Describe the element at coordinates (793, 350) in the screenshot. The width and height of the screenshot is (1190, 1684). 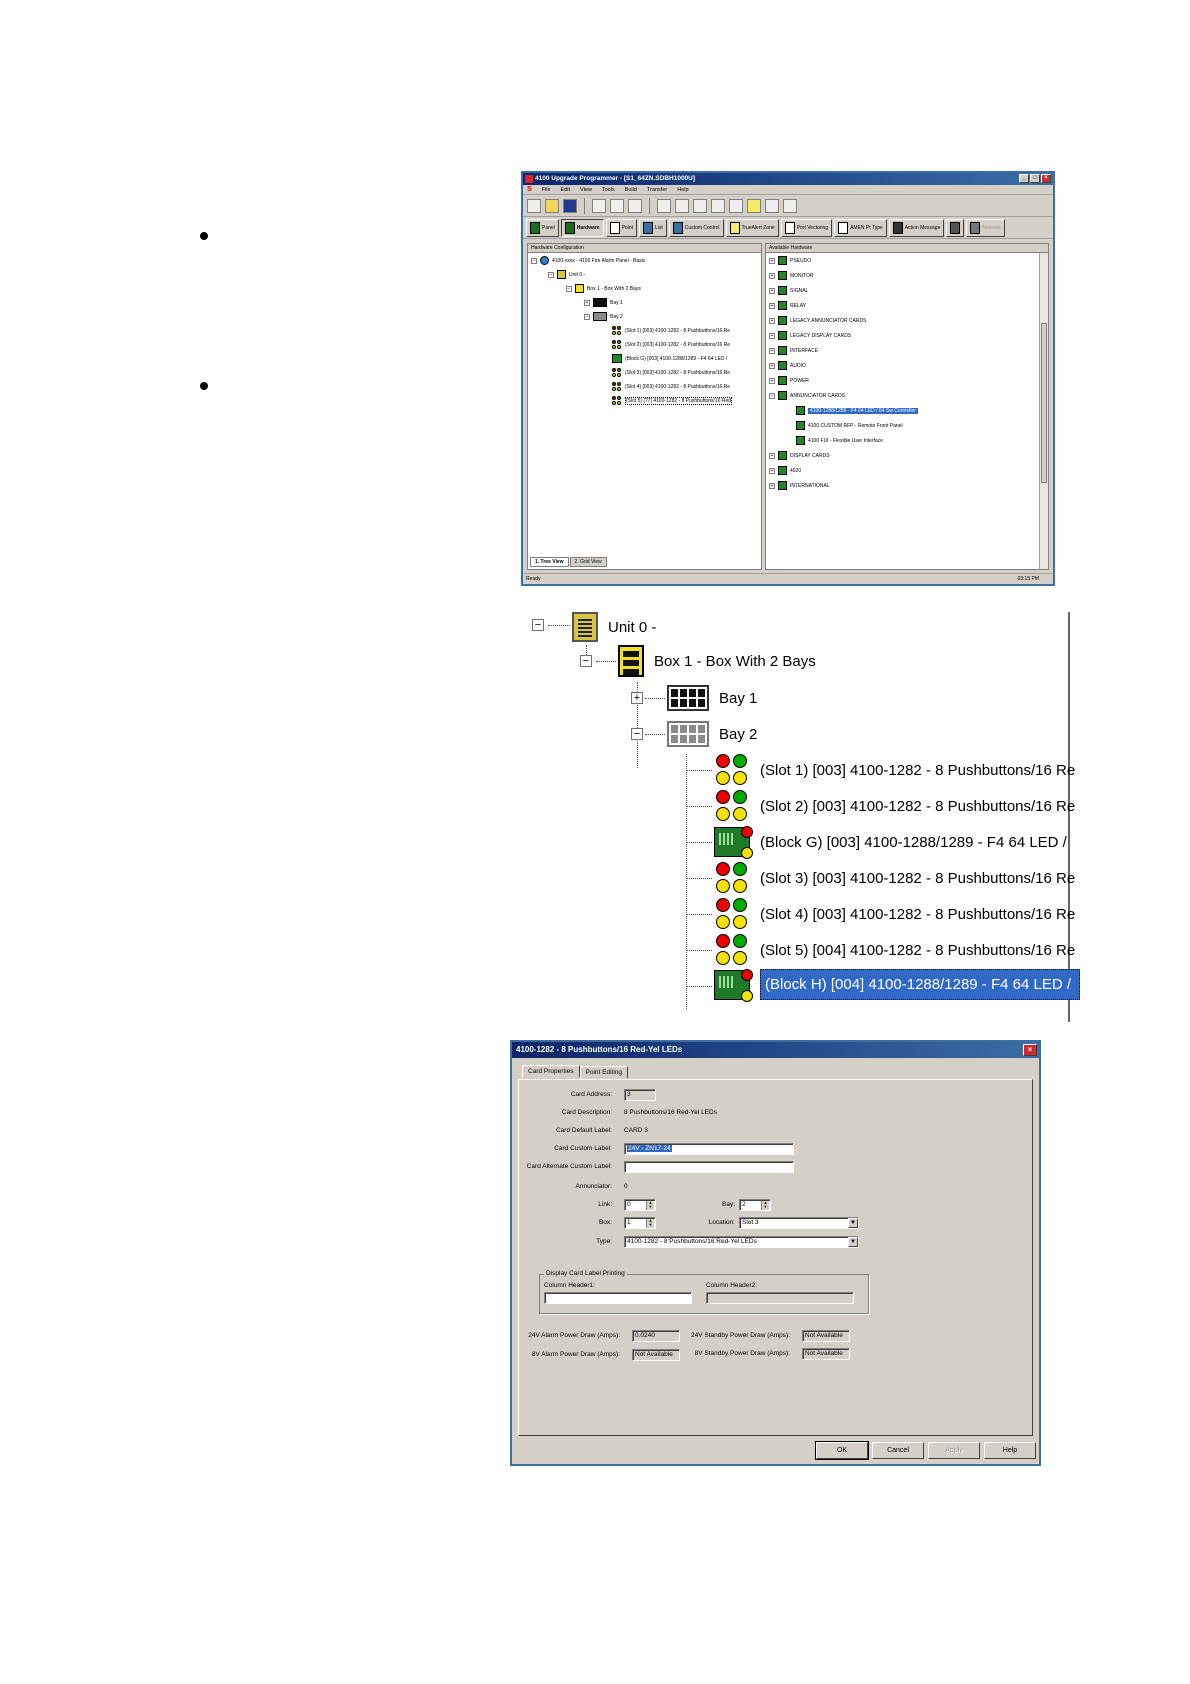
I see `available-item: + INTERFACE` at that location.